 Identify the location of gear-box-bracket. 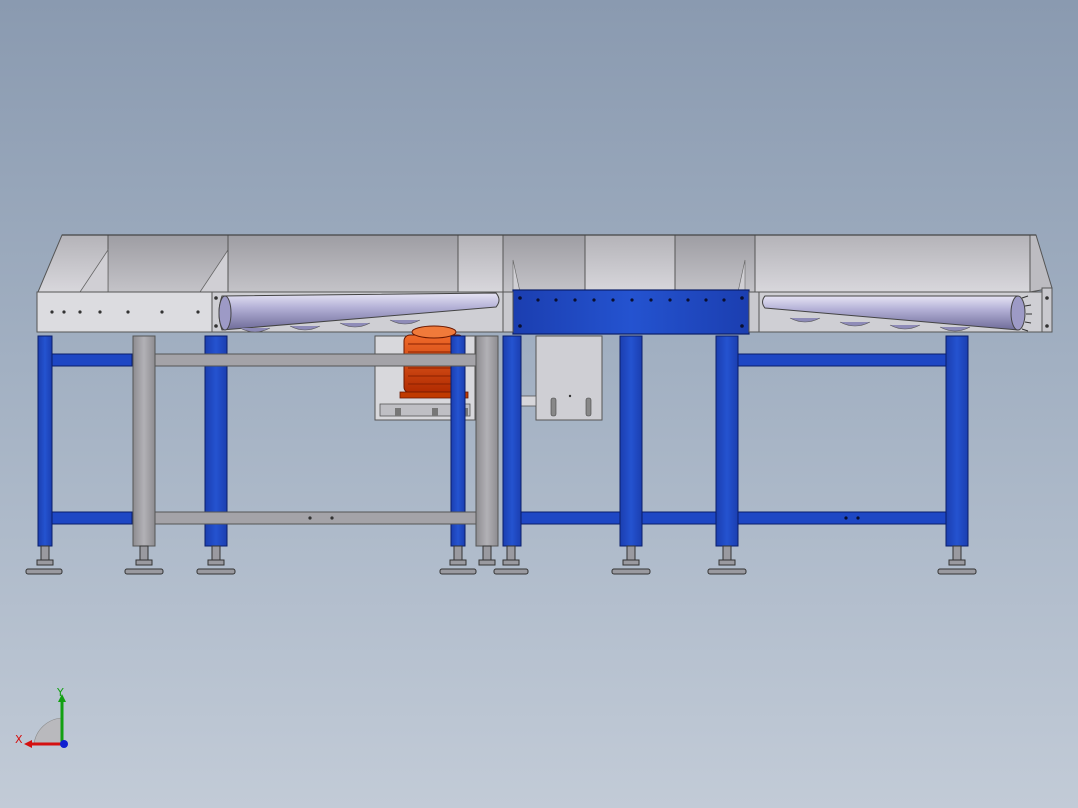
(561, 378).